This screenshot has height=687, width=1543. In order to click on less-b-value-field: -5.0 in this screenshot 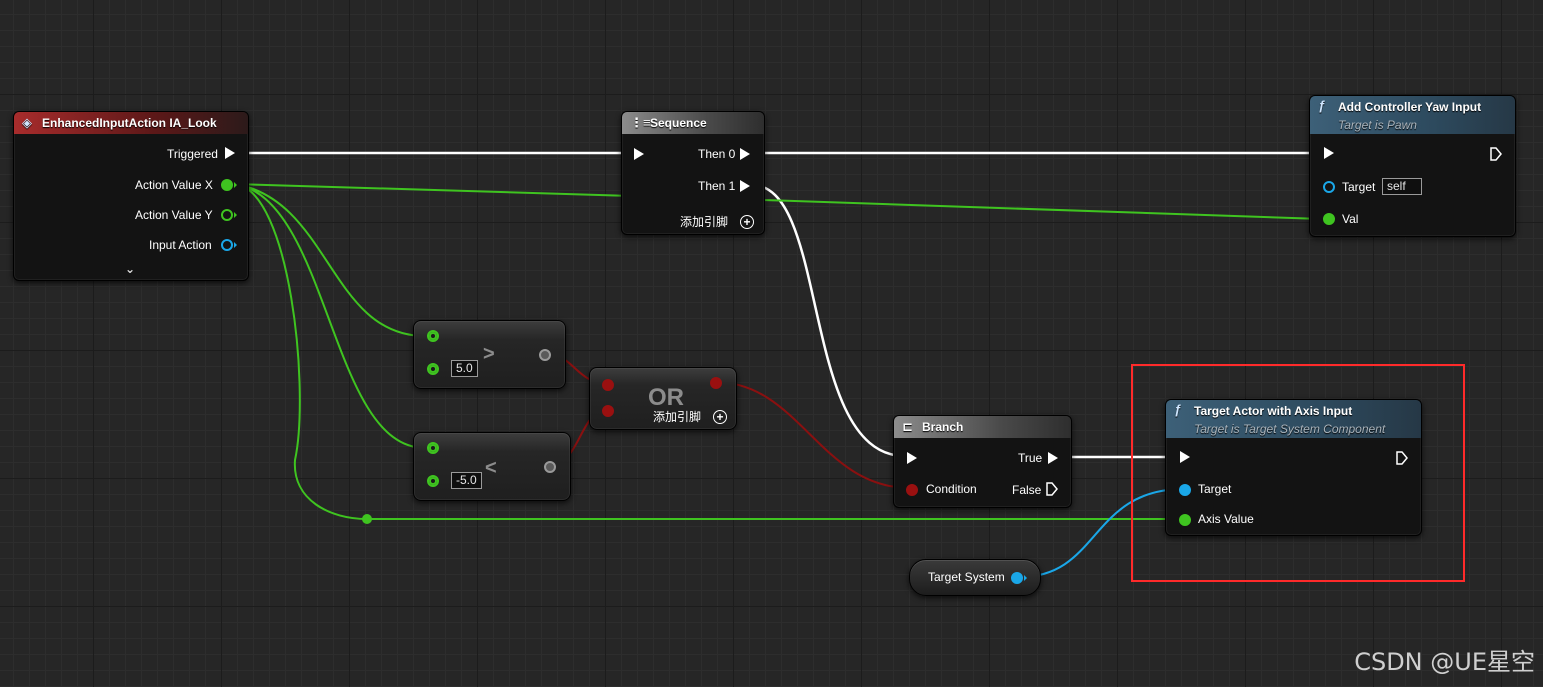, I will do `click(466, 480)`.